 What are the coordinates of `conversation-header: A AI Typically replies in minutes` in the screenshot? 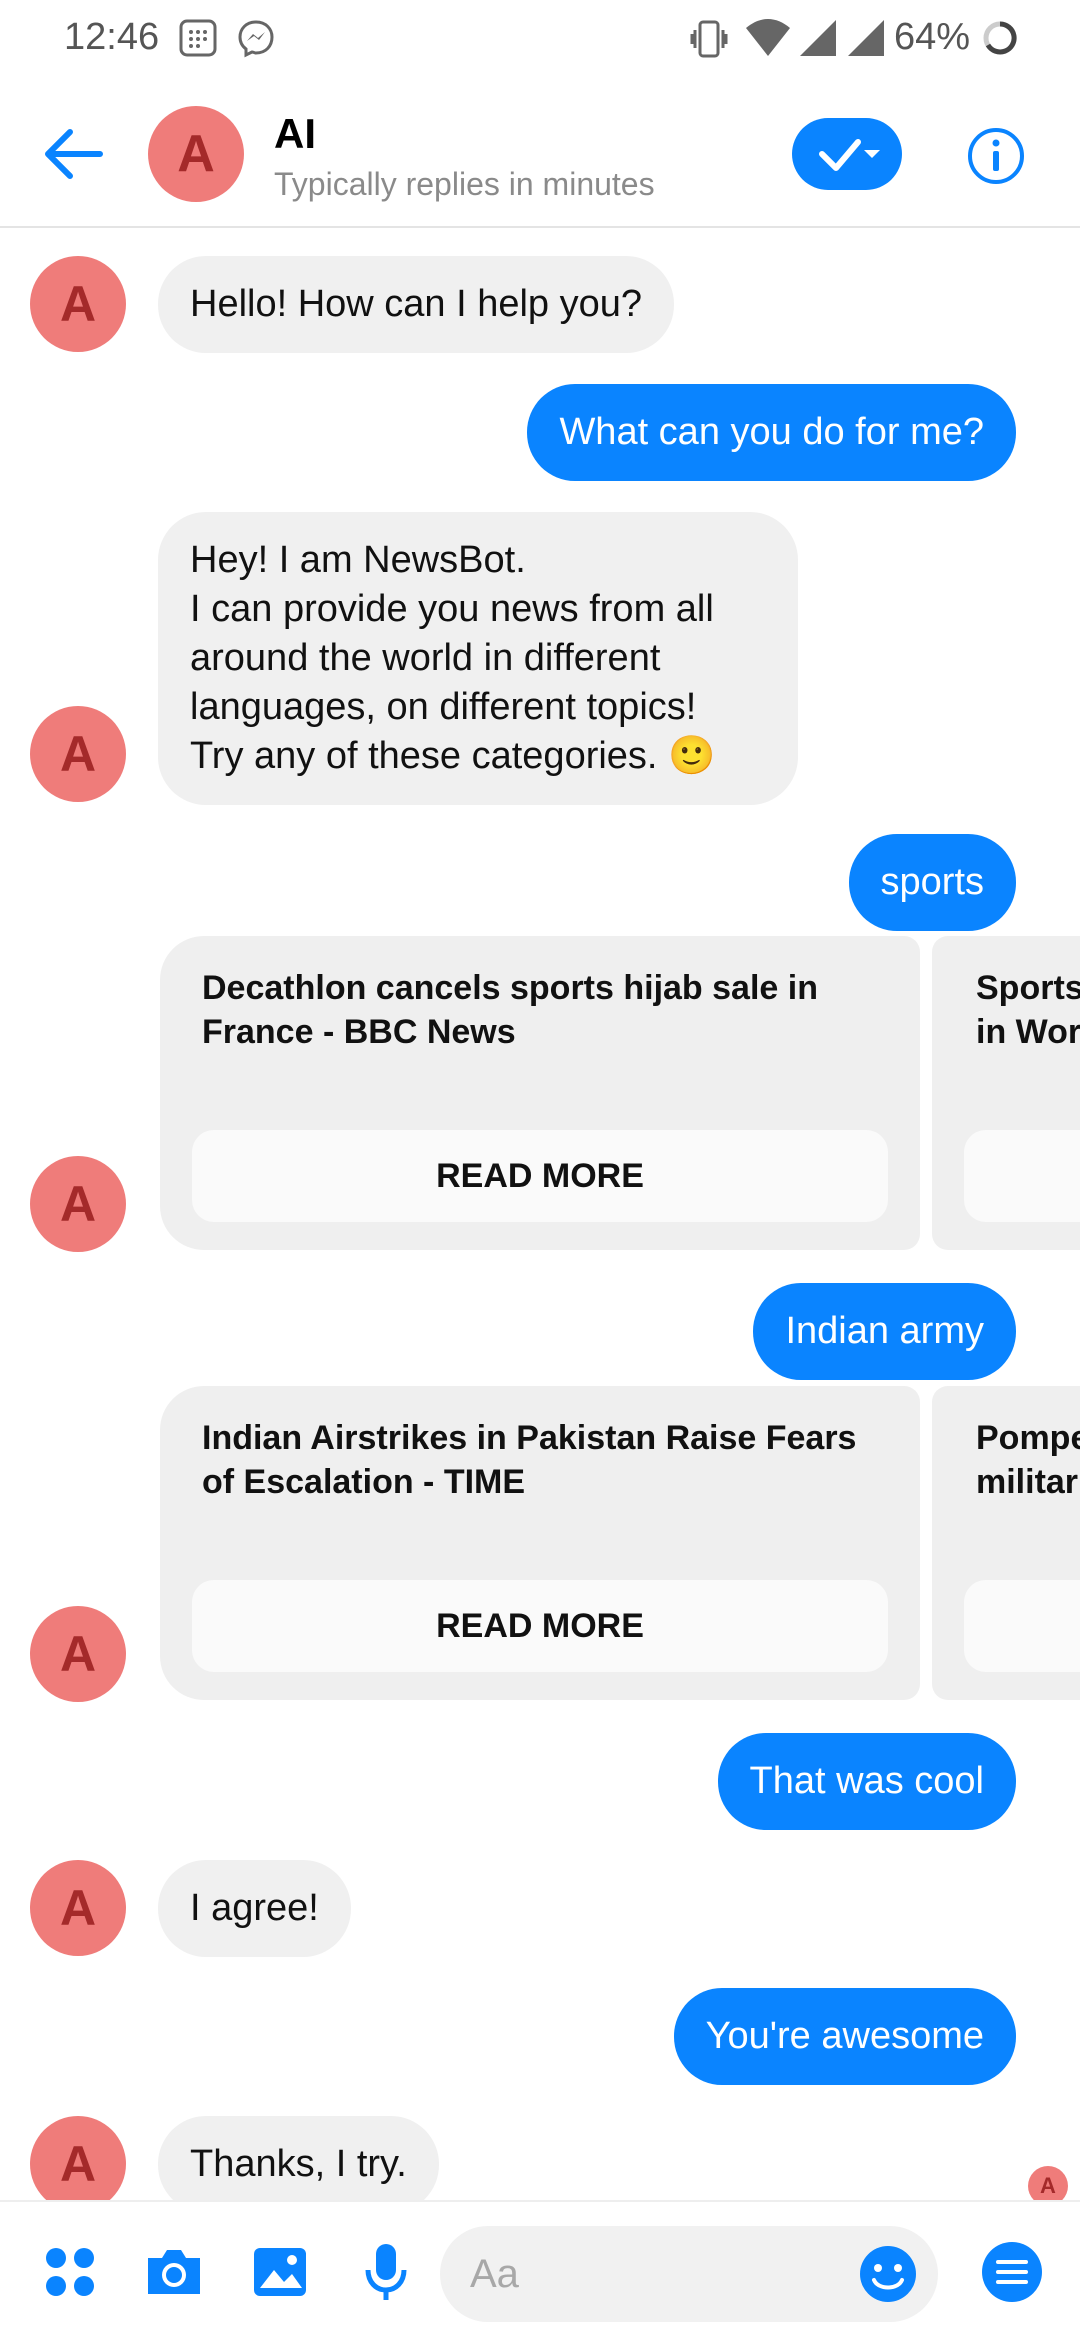 It's located at (540, 154).